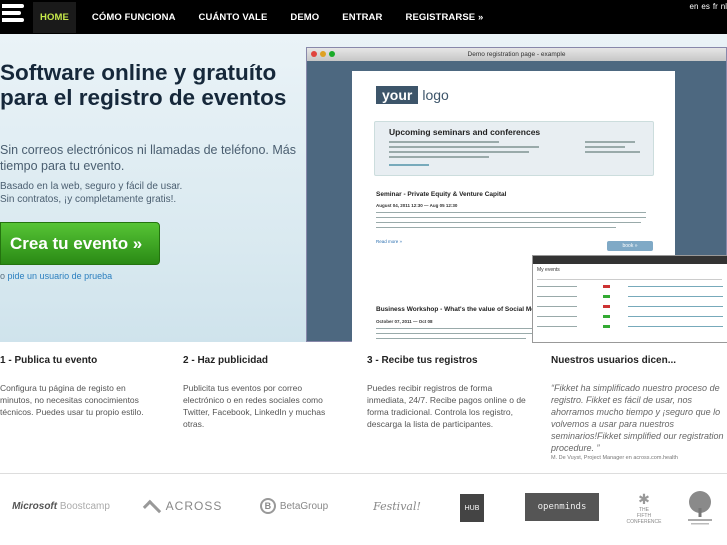 The width and height of the screenshot is (727, 545). I want to click on hub-text: HUB, so click(472, 508).